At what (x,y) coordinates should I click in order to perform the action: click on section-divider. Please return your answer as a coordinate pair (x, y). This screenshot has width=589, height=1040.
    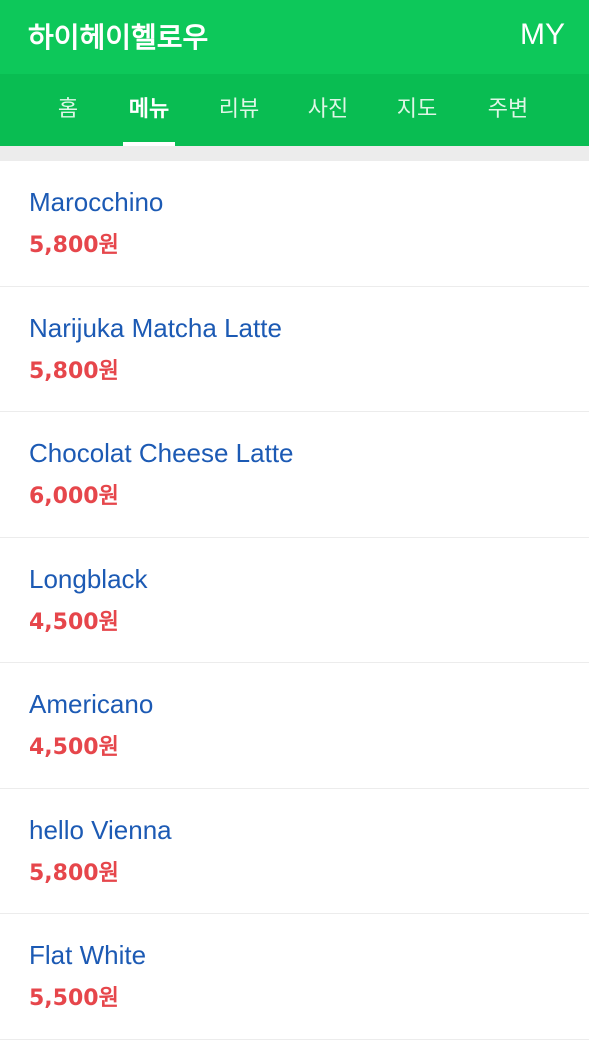
    Looking at the image, I should click on (294, 153).